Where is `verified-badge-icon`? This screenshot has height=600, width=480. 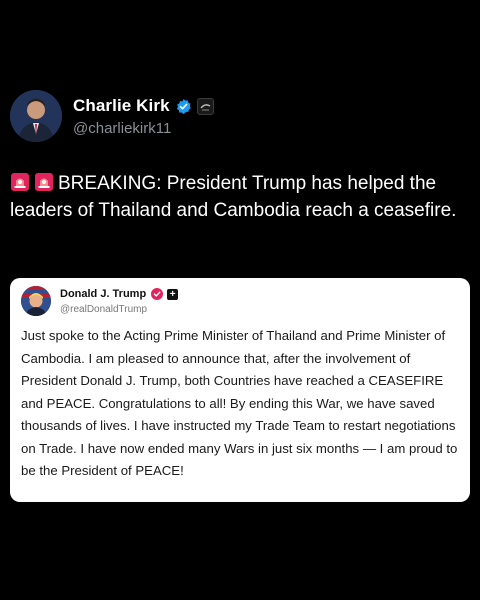 verified-badge-icon is located at coordinates (183, 106).